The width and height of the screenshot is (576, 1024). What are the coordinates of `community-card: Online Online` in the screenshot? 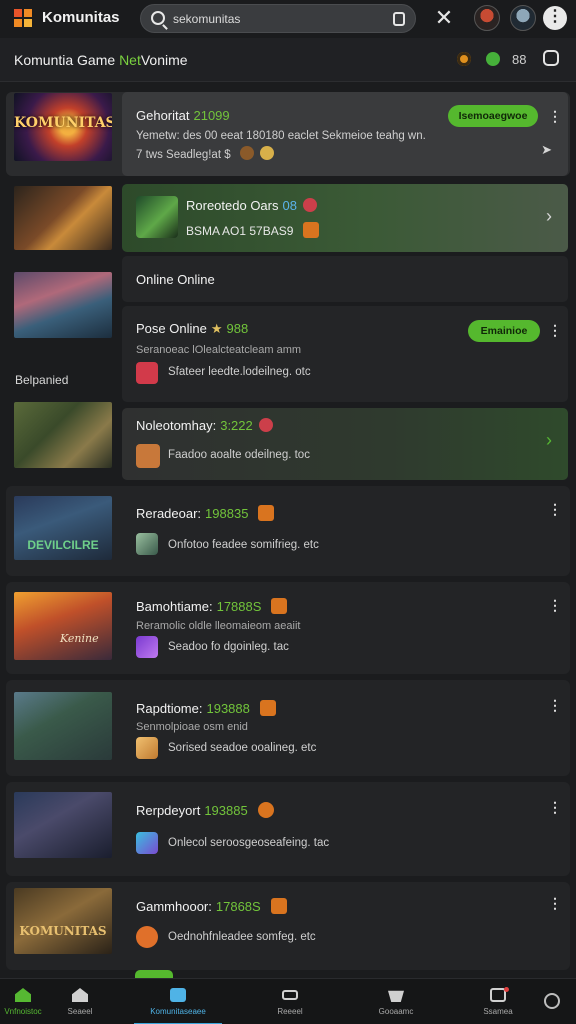 It's located at (345, 279).